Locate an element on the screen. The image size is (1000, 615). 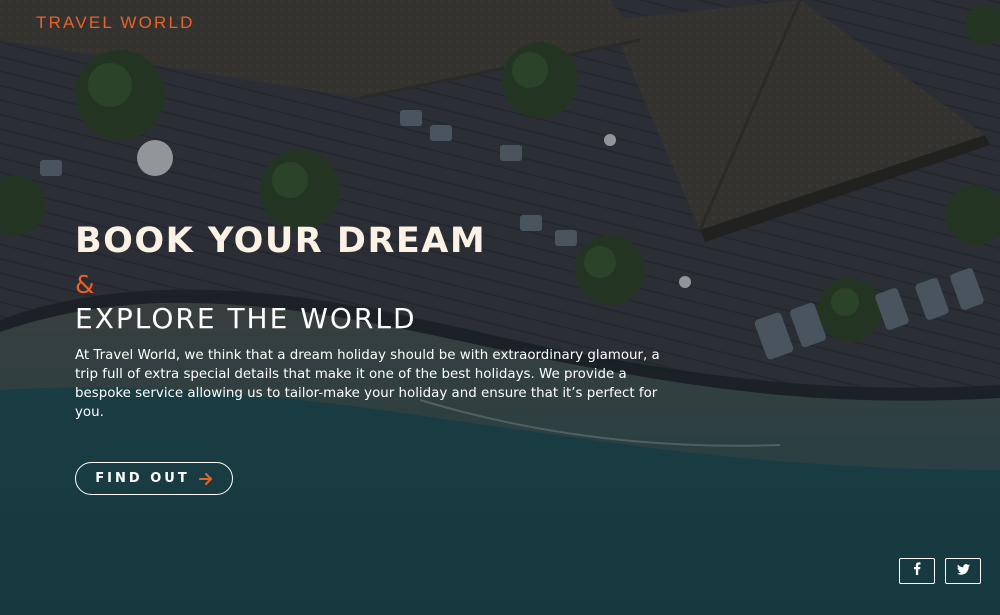
find-out-button-label: FIND OUT is located at coordinates (142, 478).